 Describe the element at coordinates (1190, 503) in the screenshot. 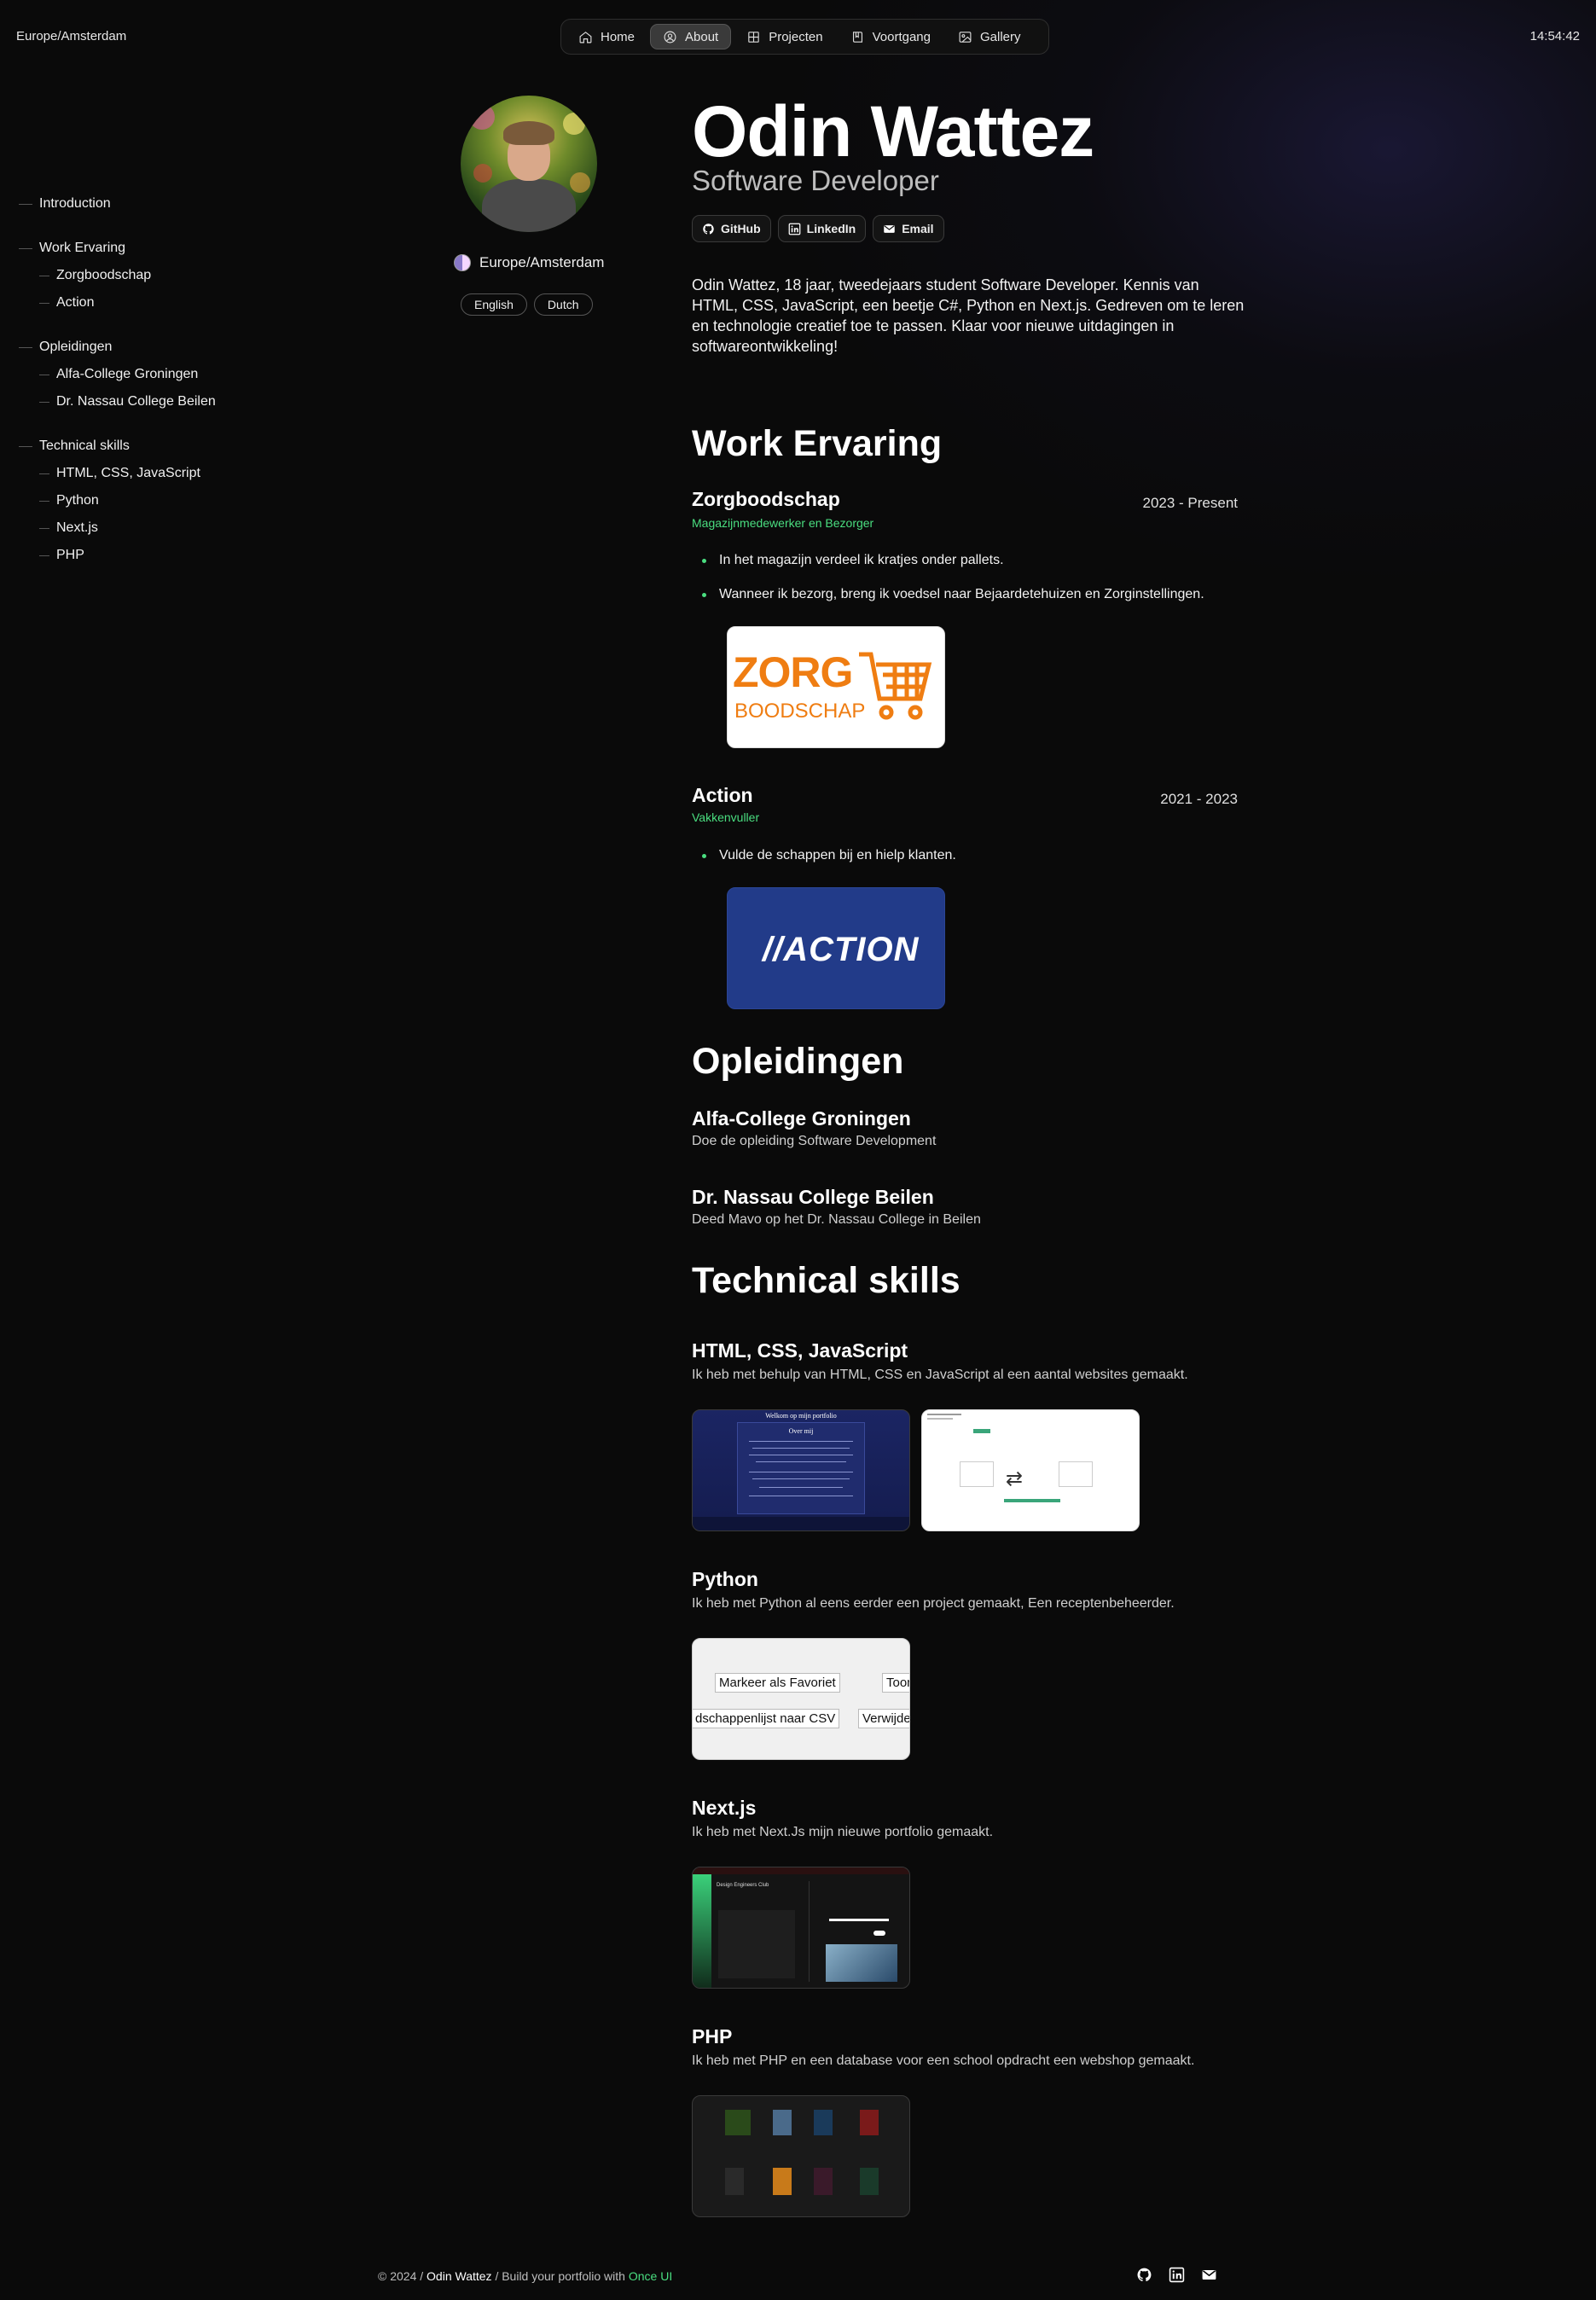

I see `job-period: 2023 - Present` at that location.